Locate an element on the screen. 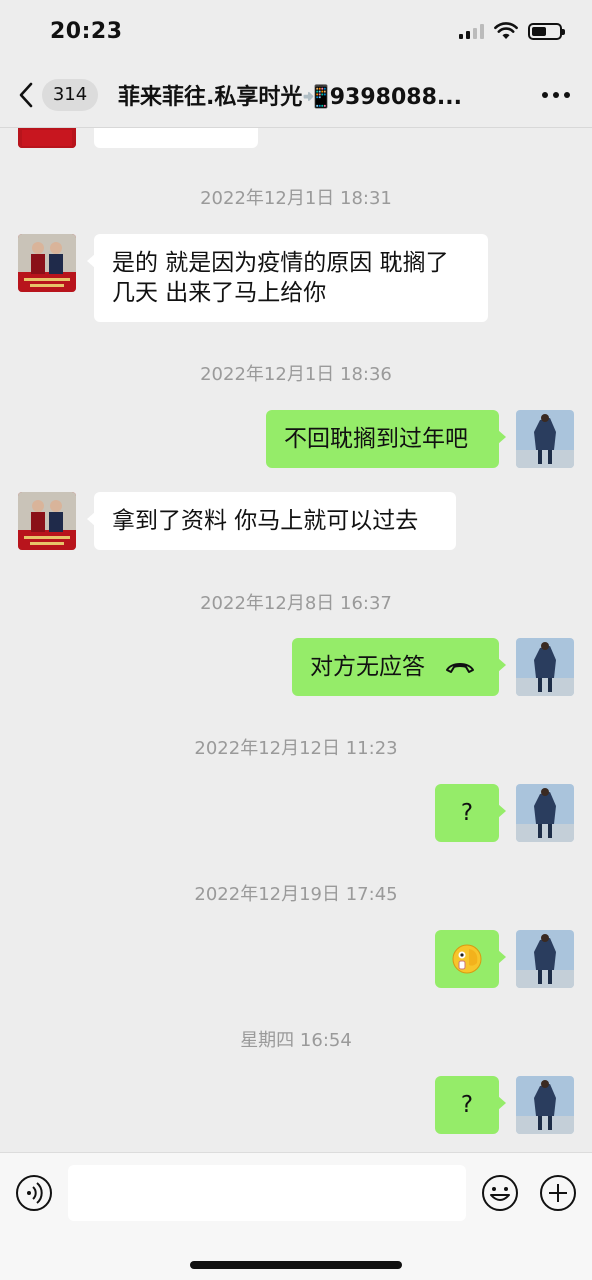  message-bubble: 拿到了资料 你马上就可以过去 is located at coordinates (271, 521).